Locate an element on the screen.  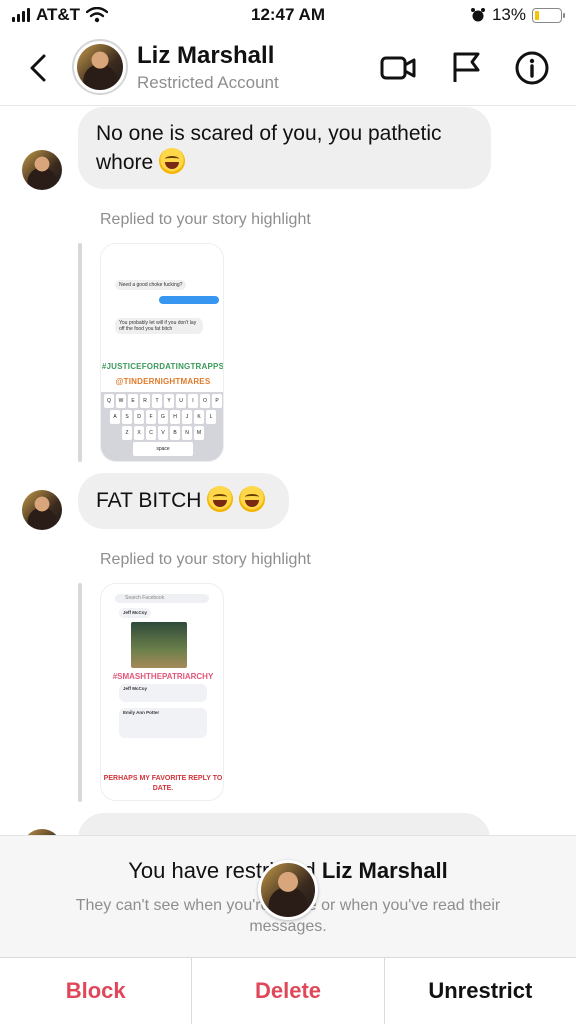
story-message: Need a good choke fucking? is located at coordinates (151, 285).